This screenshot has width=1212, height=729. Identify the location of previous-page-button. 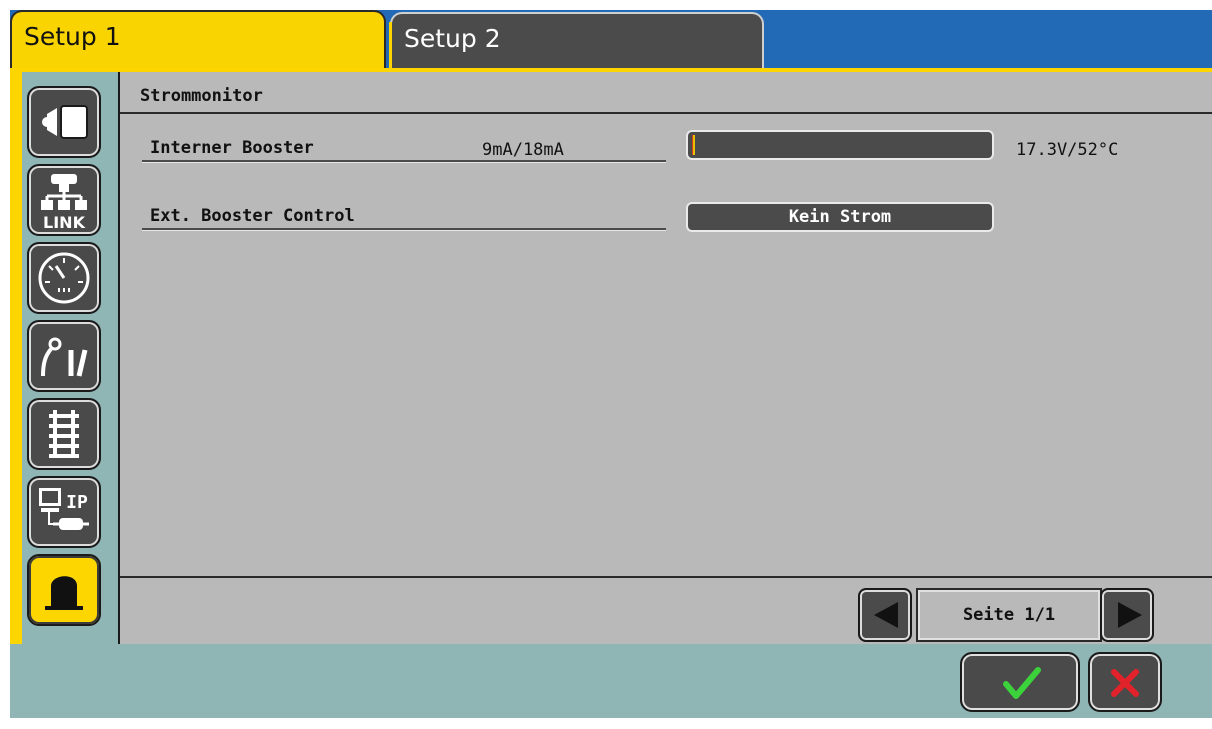
(885, 615).